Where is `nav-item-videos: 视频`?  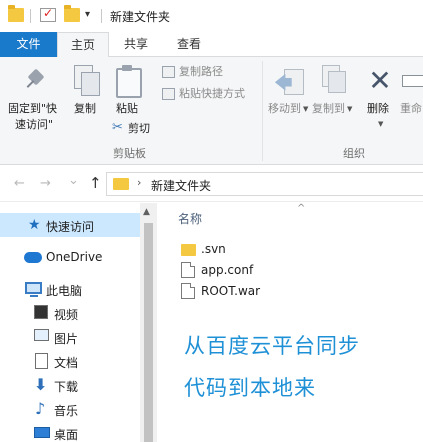 nav-item-videos: 视频 is located at coordinates (70, 313).